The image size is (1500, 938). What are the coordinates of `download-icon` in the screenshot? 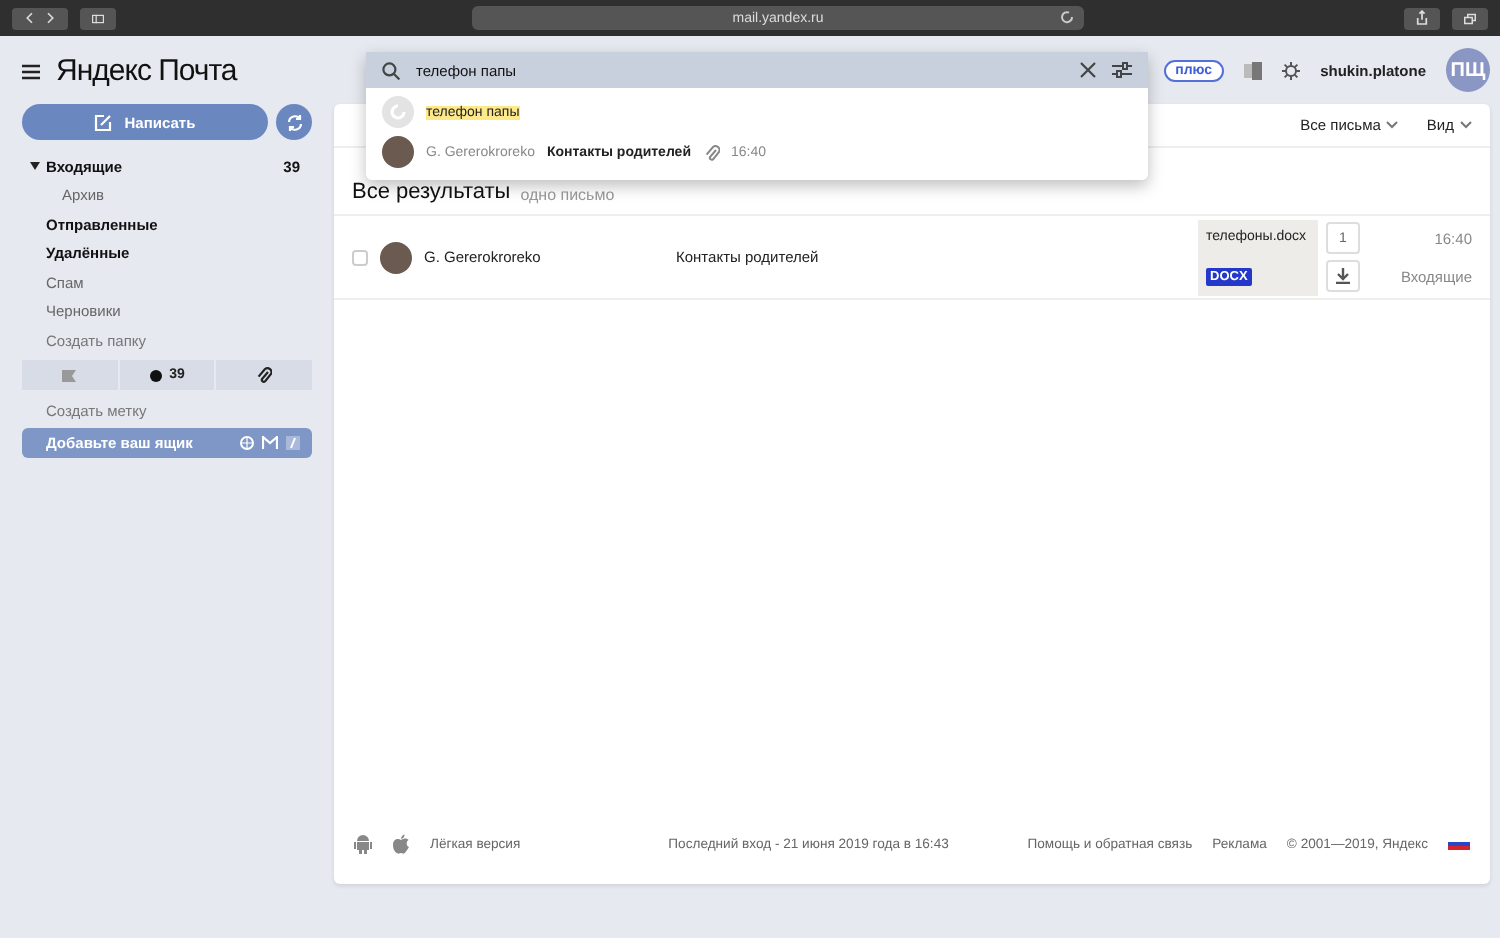 It's located at (1343, 276).